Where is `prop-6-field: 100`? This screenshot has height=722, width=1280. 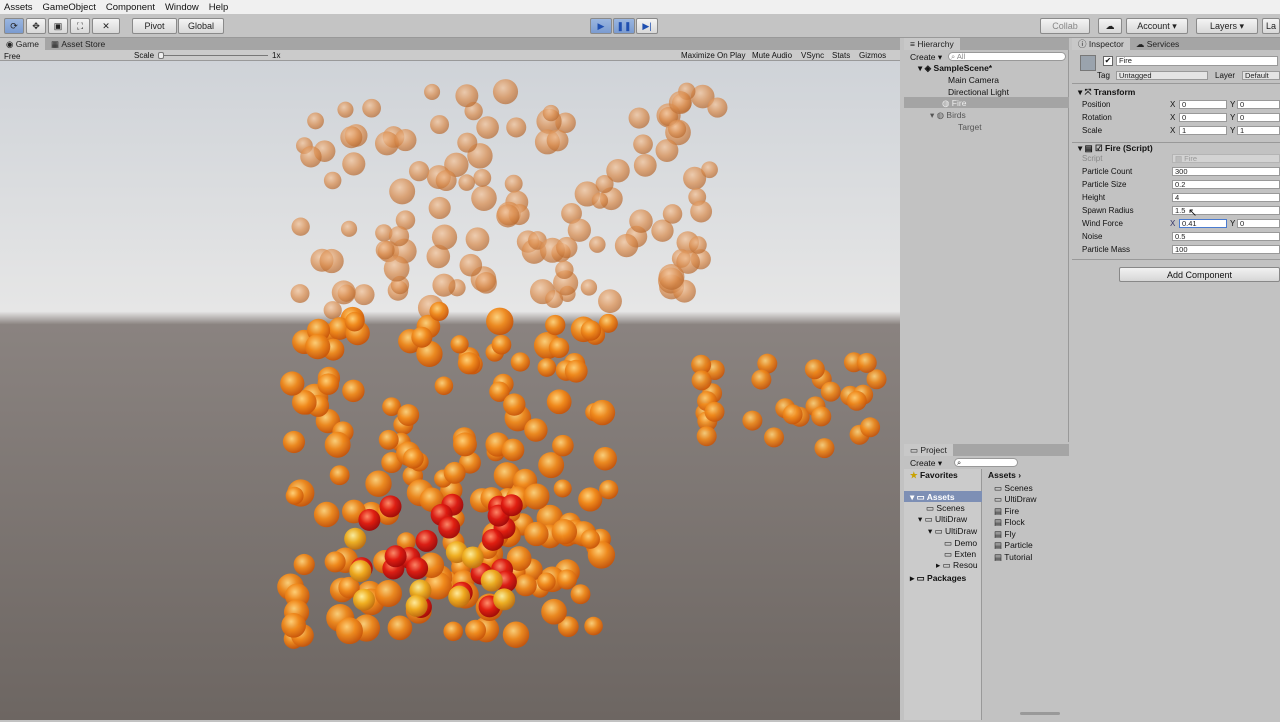
prop-6-field: 100 is located at coordinates (1226, 249).